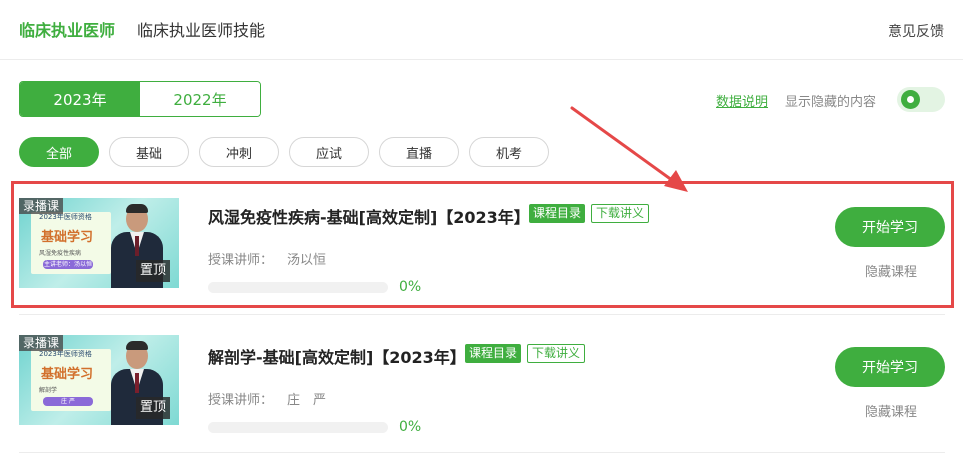 The width and height of the screenshot is (963, 456). What do you see at coordinates (60, 253) in the screenshot?
I see `thumbnail-subject: 风湿免疫性疾病` at bounding box center [60, 253].